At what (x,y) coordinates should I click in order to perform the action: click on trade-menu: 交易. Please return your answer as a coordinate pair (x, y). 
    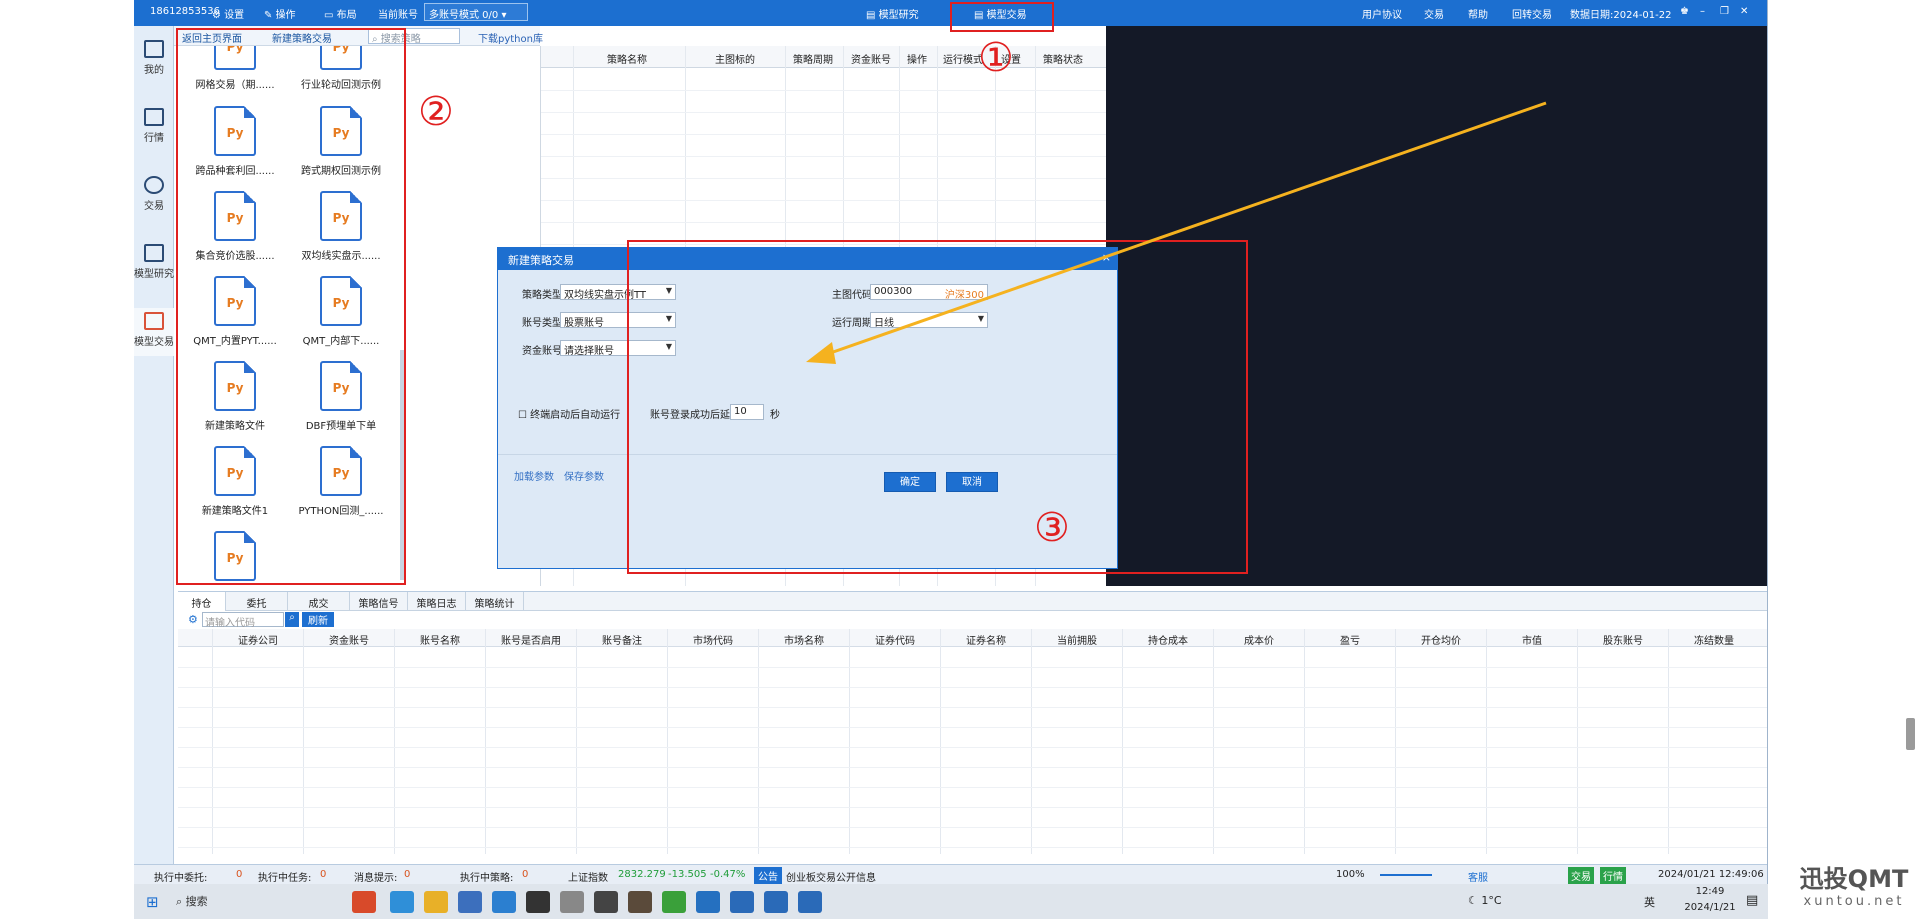
    Looking at the image, I should click on (1434, 13).